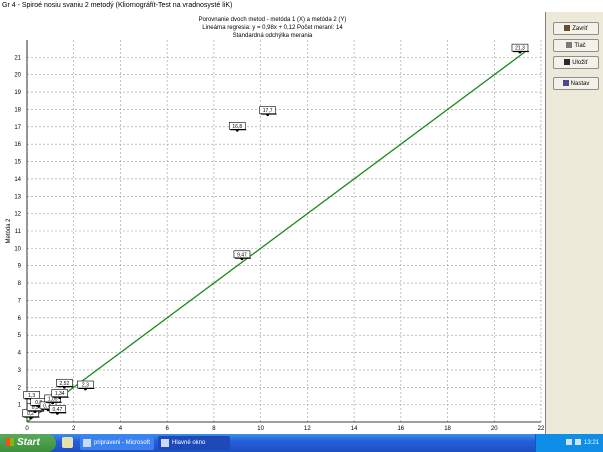 This screenshot has width=603, height=452. Describe the element at coordinates (494, 429) in the screenshot. I see `x-tick-label: 20` at that location.